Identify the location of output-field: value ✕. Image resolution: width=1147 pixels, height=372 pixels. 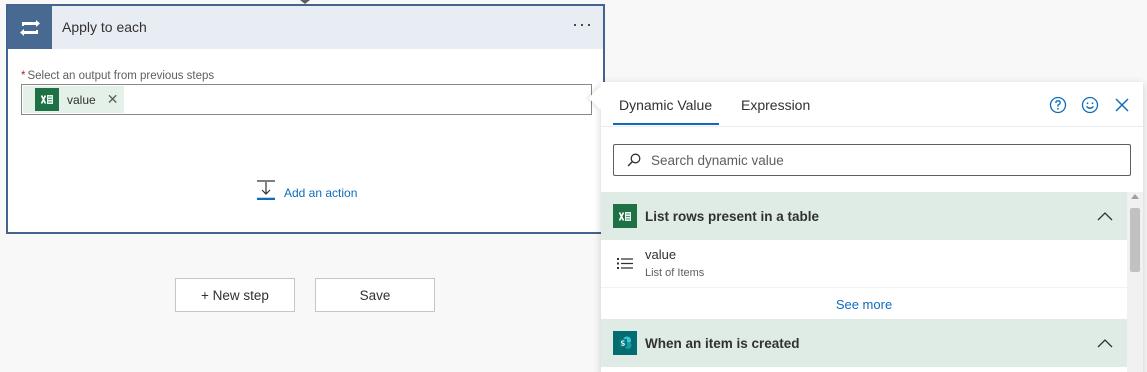
(306, 99).